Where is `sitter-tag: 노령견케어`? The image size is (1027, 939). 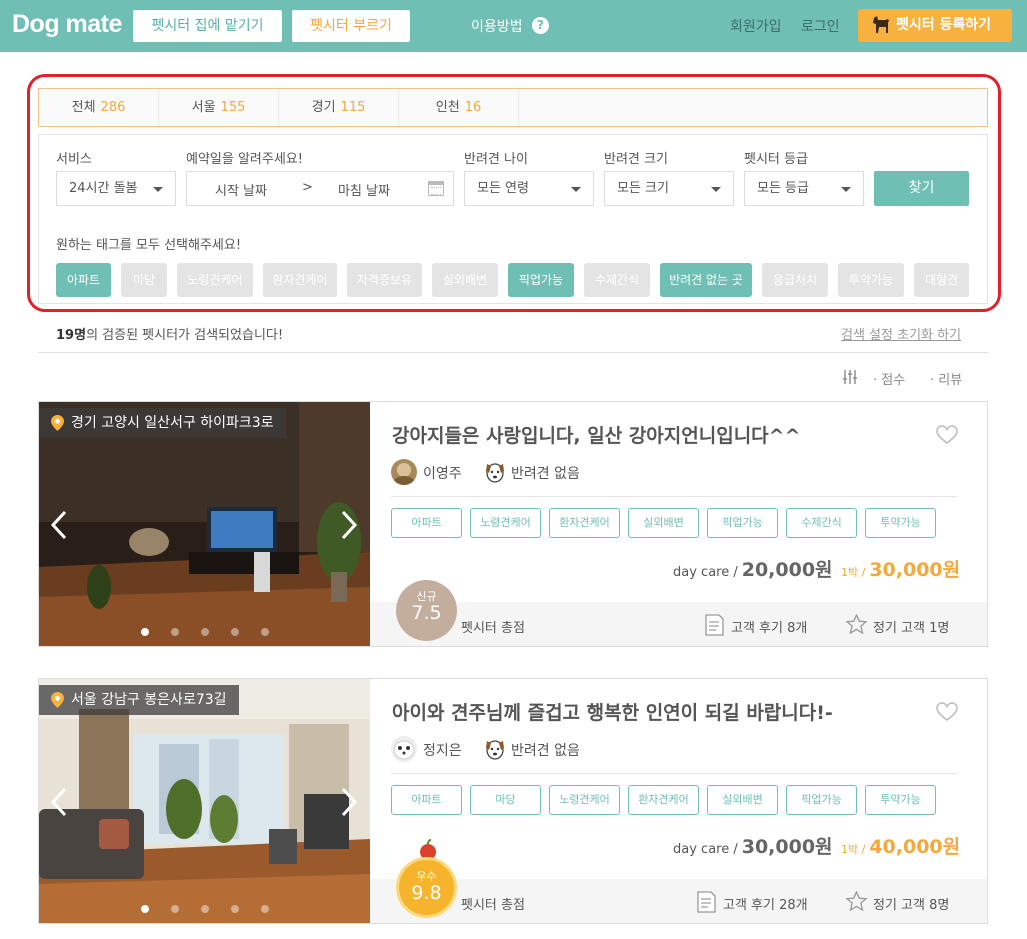 sitter-tag: 노령견케어 is located at coordinates (505, 523).